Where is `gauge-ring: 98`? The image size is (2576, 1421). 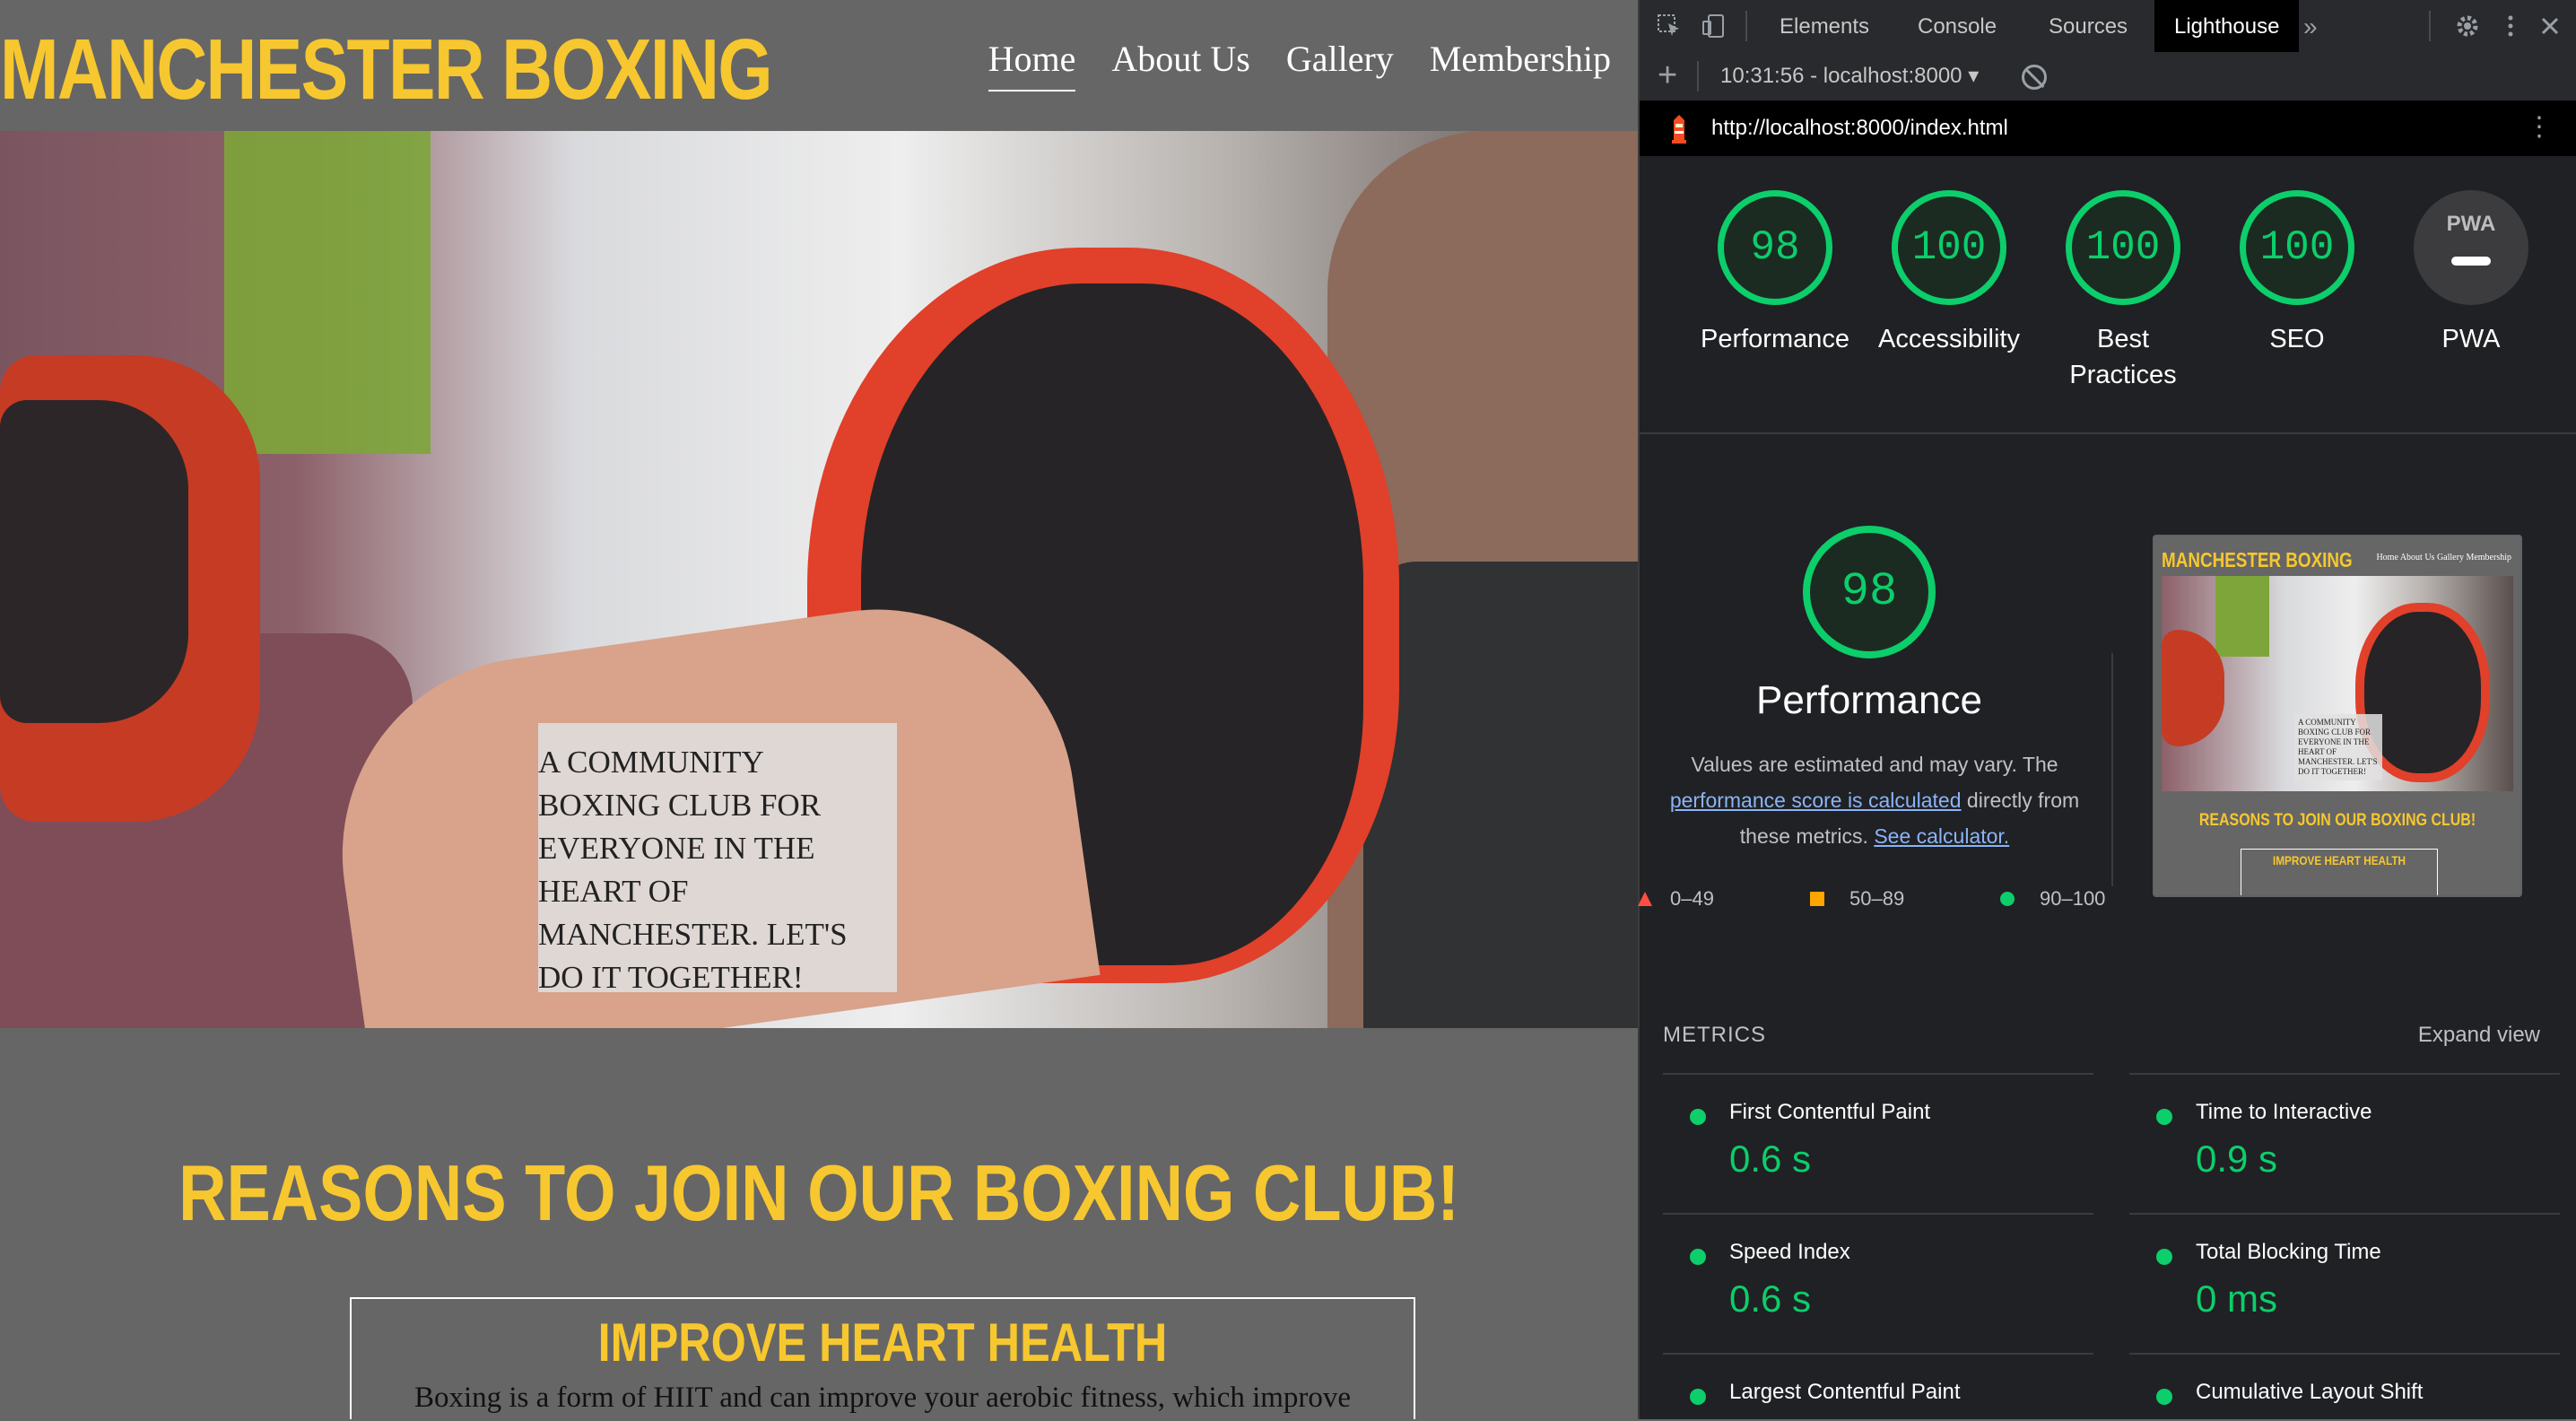
gauge-ring: 98 is located at coordinates (1775, 247).